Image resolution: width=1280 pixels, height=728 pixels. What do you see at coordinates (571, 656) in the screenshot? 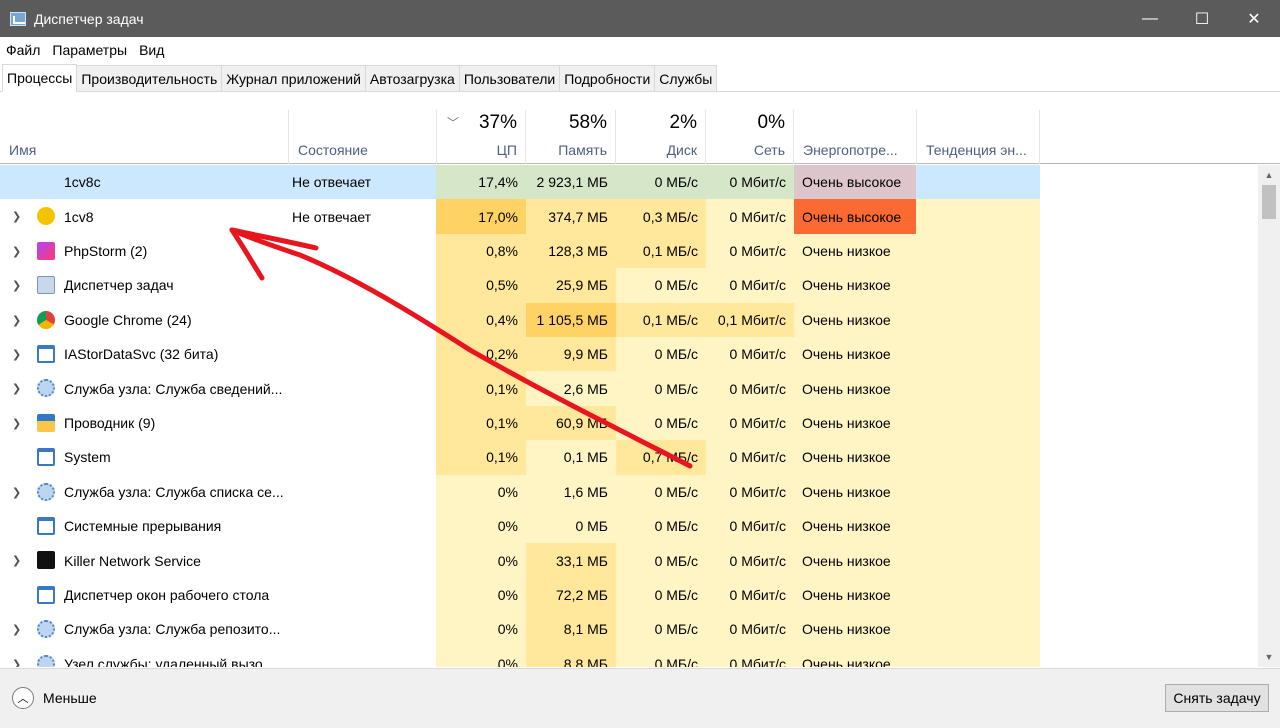
I see `process-memory: 8,8 МБ` at bounding box center [571, 656].